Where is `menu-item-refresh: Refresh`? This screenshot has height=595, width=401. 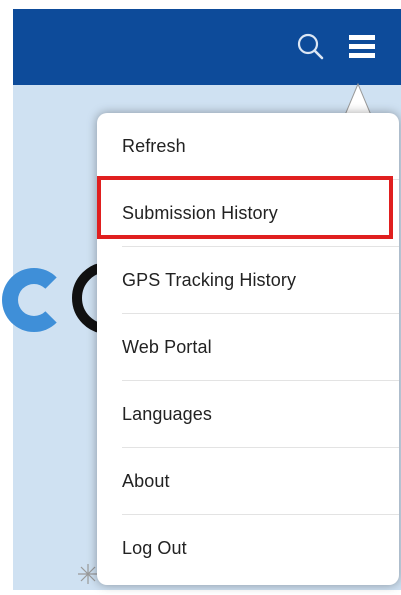 menu-item-refresh: Refresh is located at coordinates (248, 146).